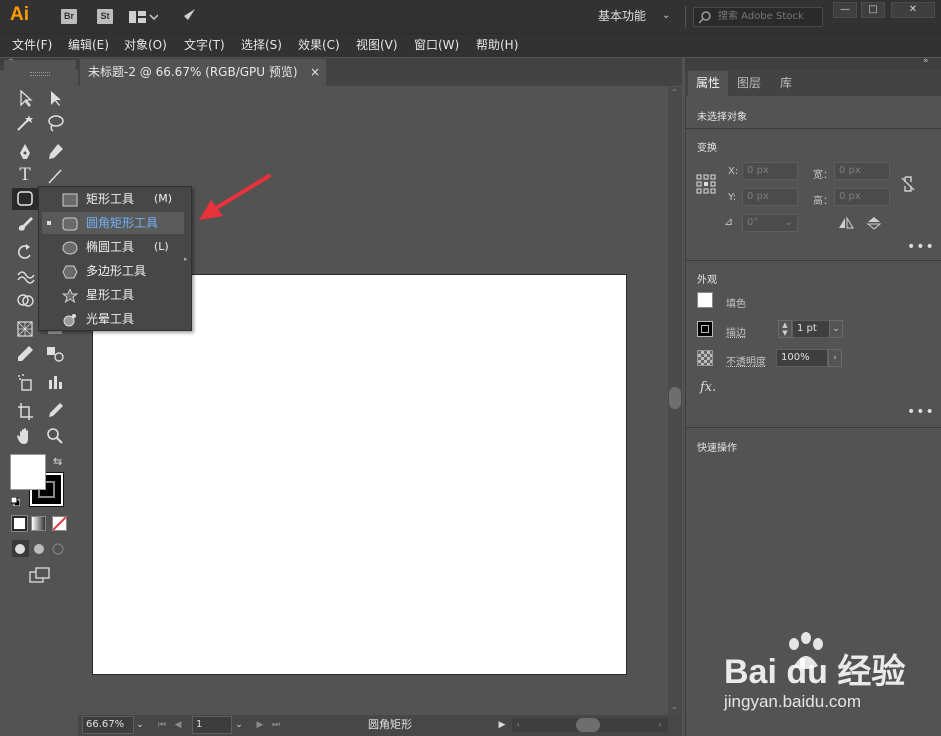 The image size is (941, 736). I want to click on perspective-grid-tool, so click(25, 329).